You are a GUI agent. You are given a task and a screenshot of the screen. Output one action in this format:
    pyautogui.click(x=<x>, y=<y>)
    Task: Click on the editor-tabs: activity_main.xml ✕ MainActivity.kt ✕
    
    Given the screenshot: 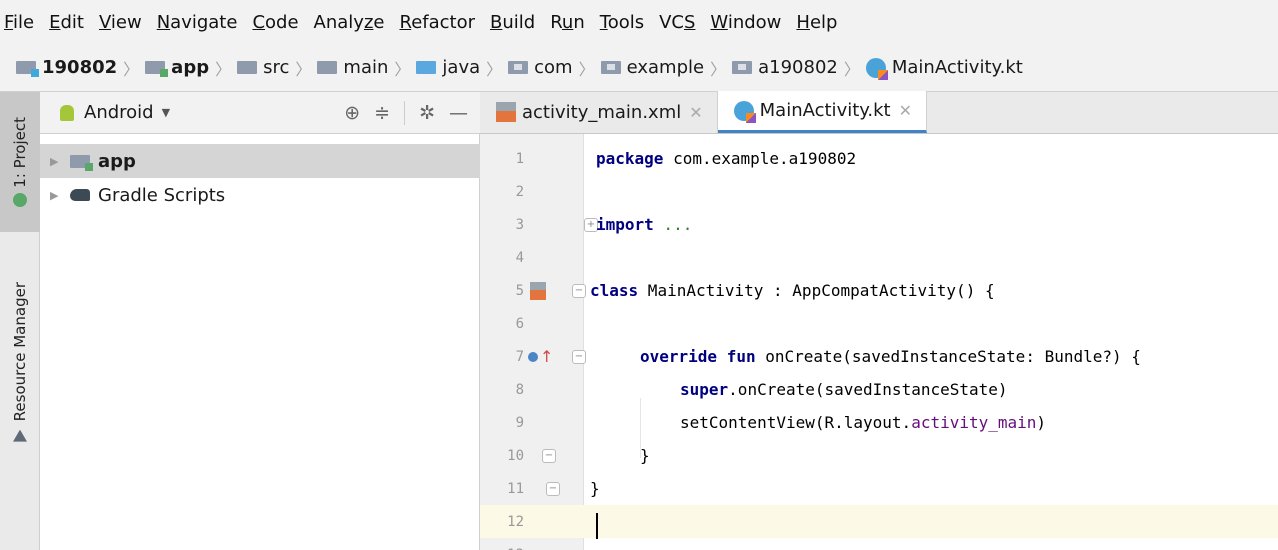 What is the action you would take?
    pyautogui.click(x=879, y=112)
    